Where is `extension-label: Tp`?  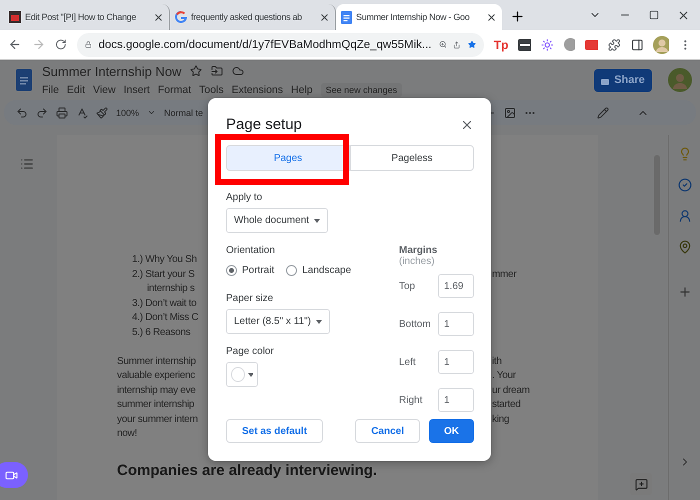
extension-label: Tp is located at coordinates (501, 45).